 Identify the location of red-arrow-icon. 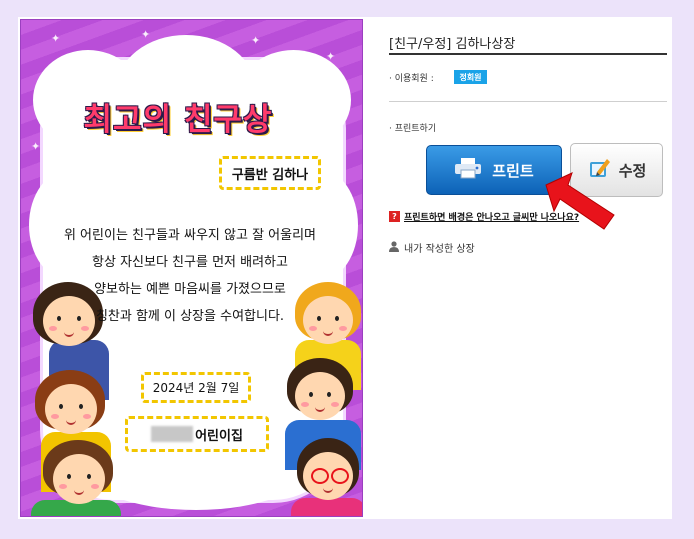
(580, 201).